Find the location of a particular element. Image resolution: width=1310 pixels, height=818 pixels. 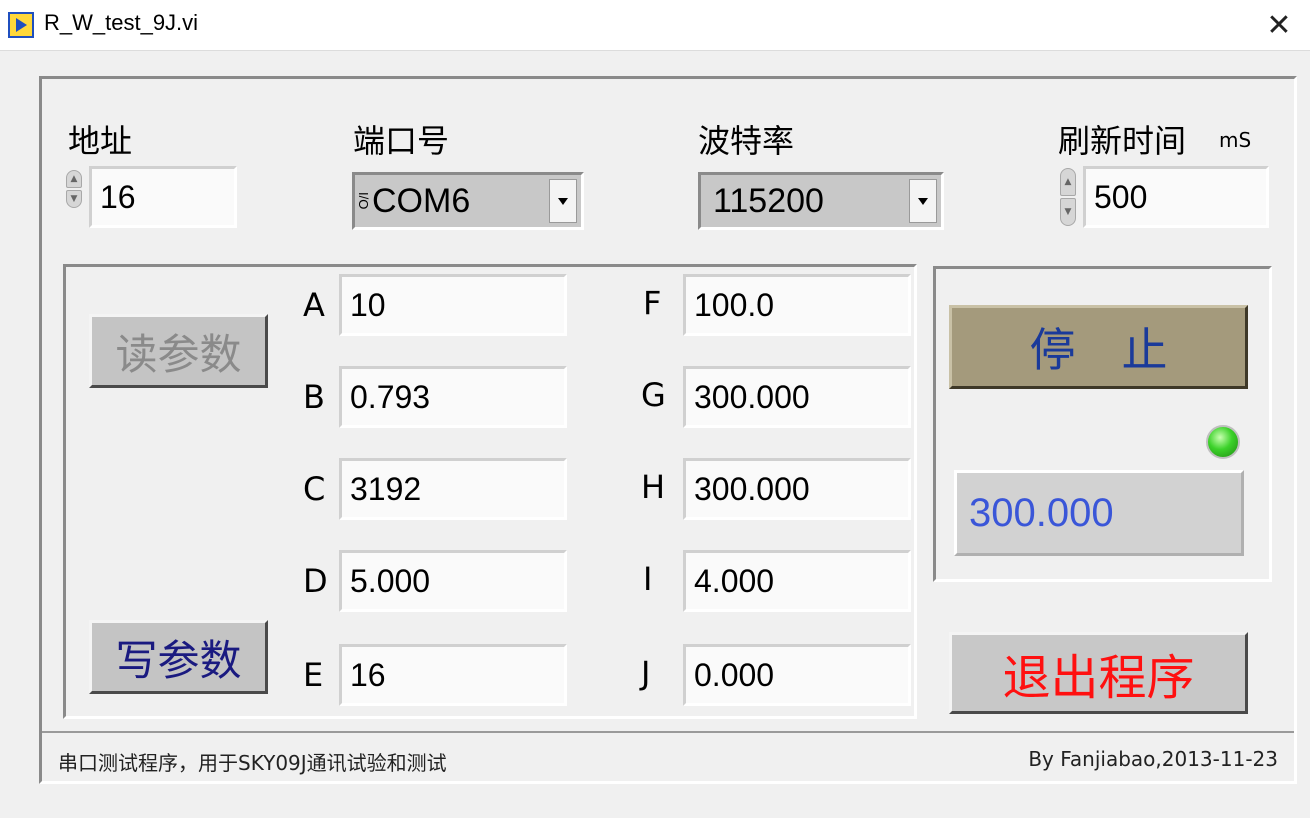

param-label-j: J is located at coordinates (646, 673).